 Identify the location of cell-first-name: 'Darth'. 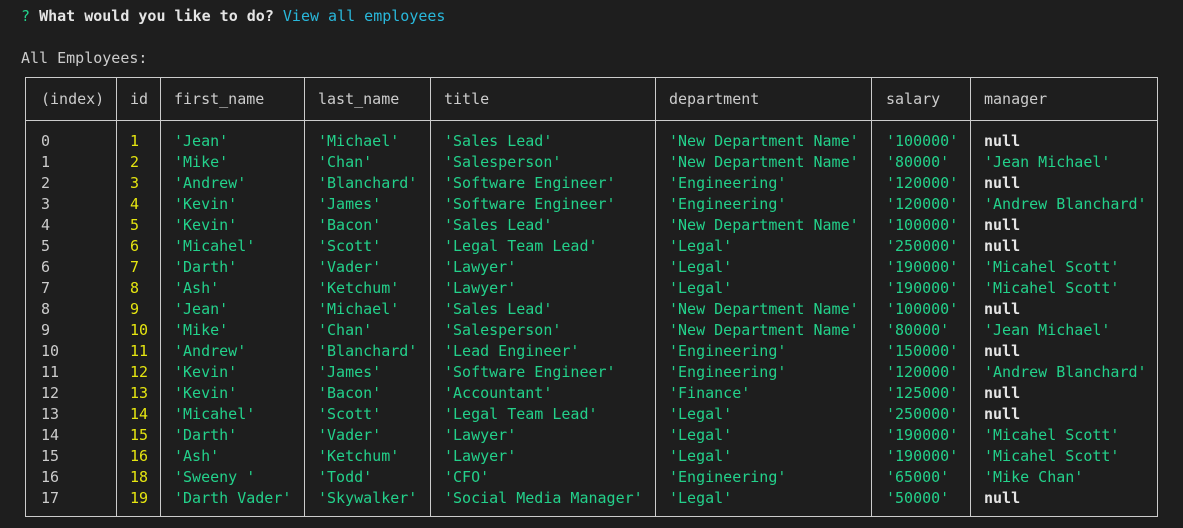
(206, 267).